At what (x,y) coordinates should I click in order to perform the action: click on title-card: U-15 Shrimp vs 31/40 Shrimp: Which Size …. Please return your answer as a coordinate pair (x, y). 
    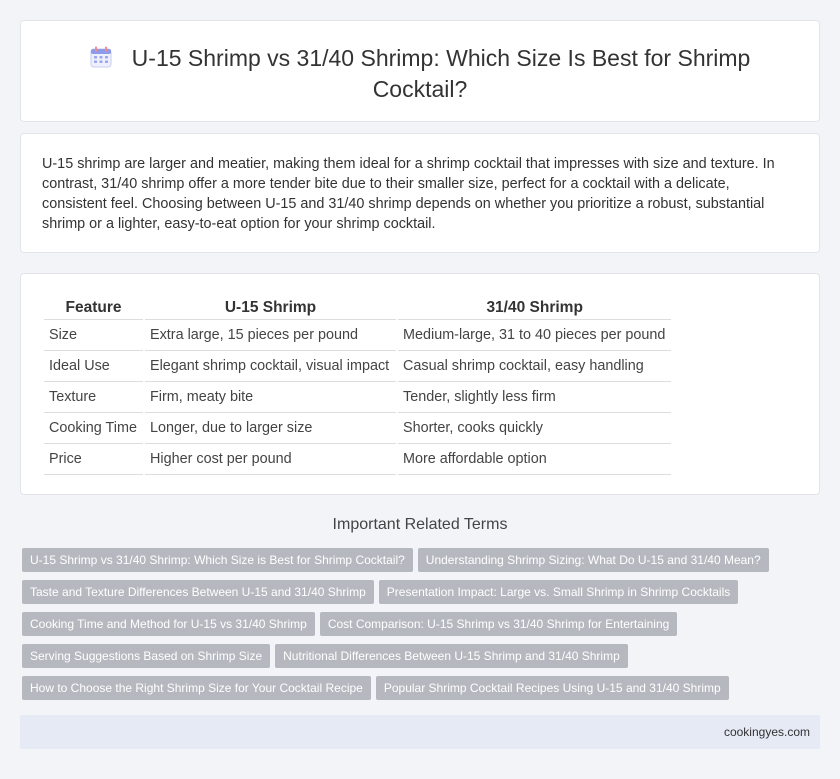
    Looking at the image, I should click on (420, 71).